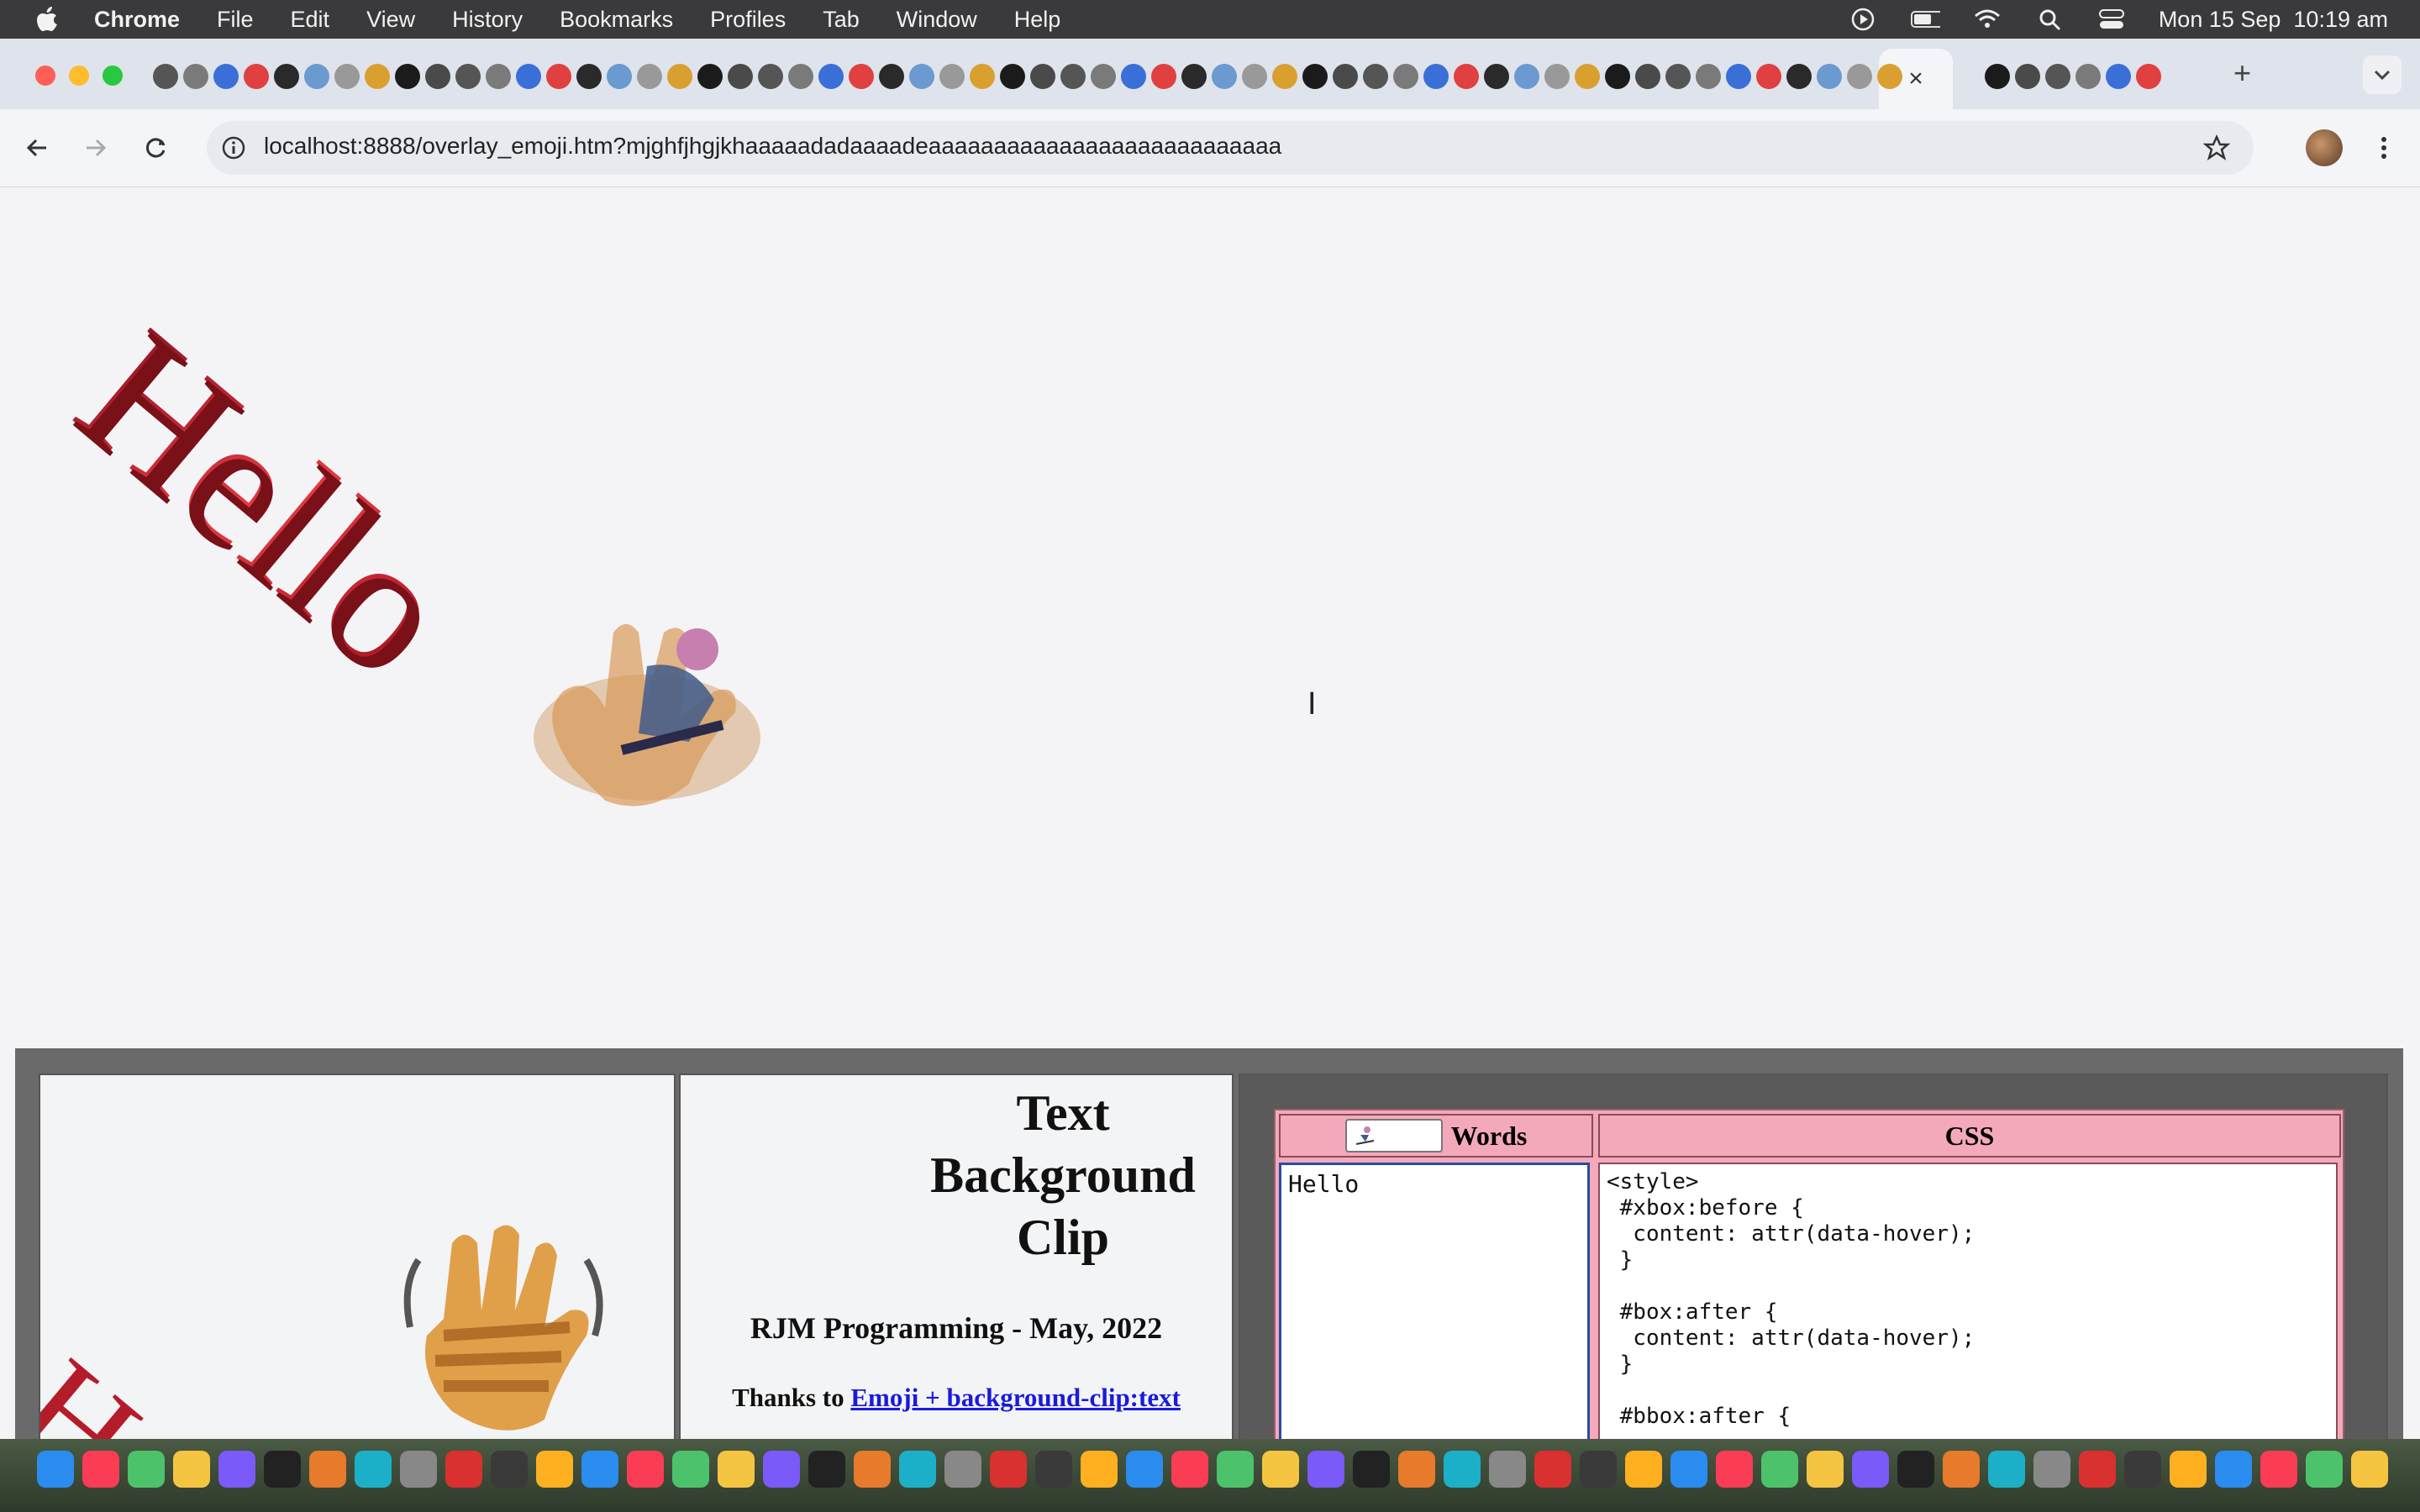 Image resolution: width=2420 pixels, height=1512 pixels. Describe the element at coordinates (233, 148) in the screenshot. I see `site-info-icon` at that location.